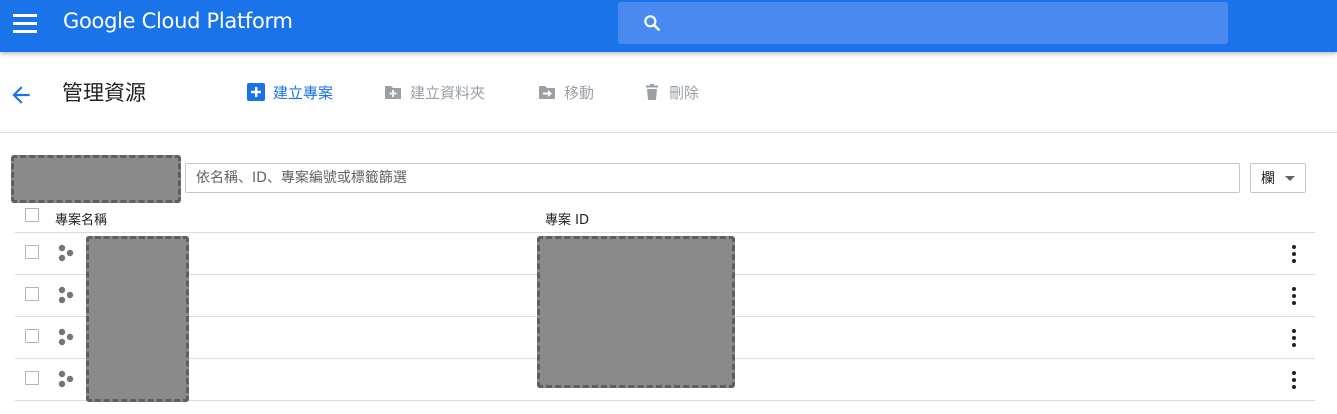  What do you see at coordinates (652, 23) in the screenshot?
I see `search-icon` at bounding box center [652, 23].